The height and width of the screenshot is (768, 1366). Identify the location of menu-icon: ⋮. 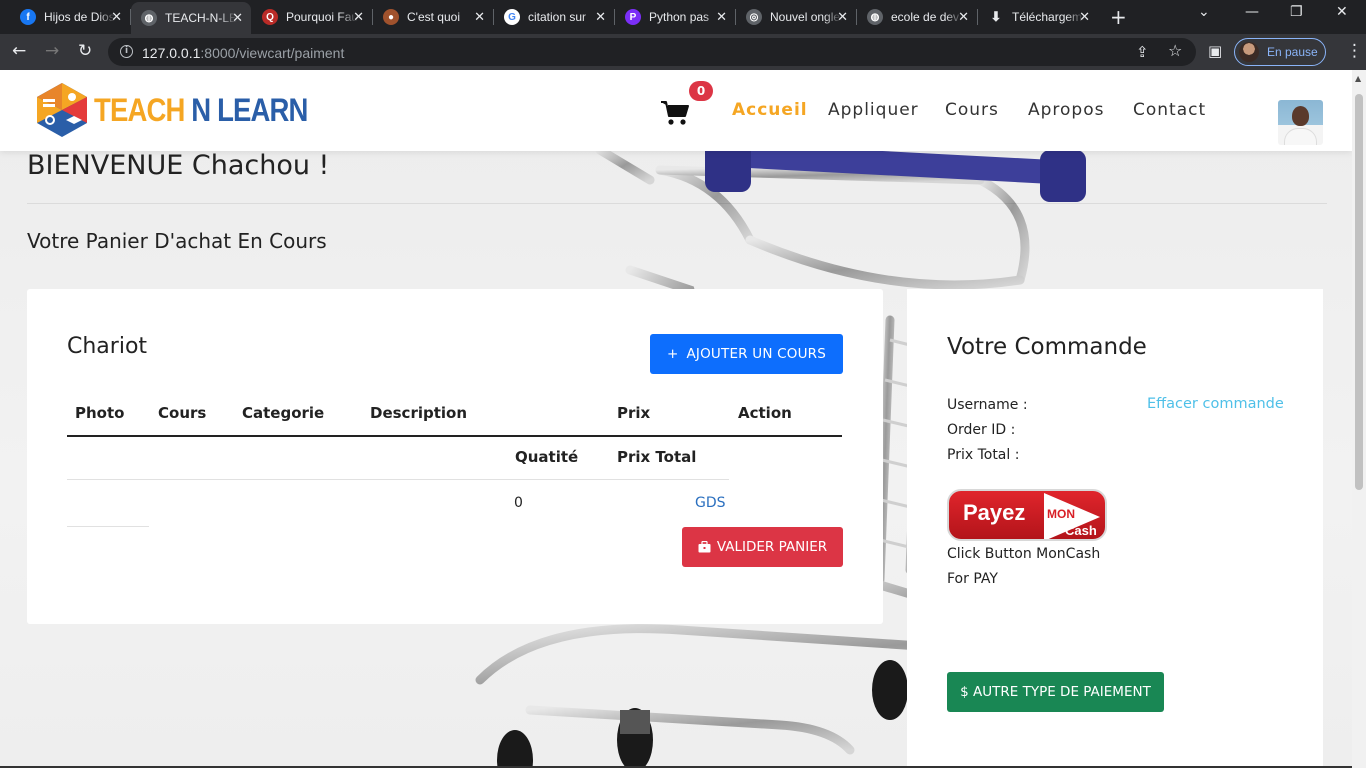
(1354, 51).